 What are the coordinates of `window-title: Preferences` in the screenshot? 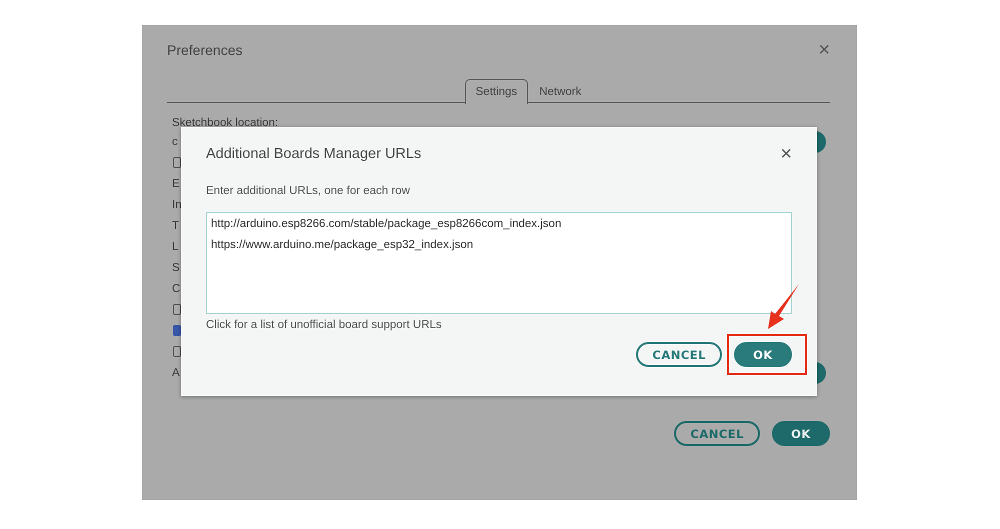 It's located at (204, 50).